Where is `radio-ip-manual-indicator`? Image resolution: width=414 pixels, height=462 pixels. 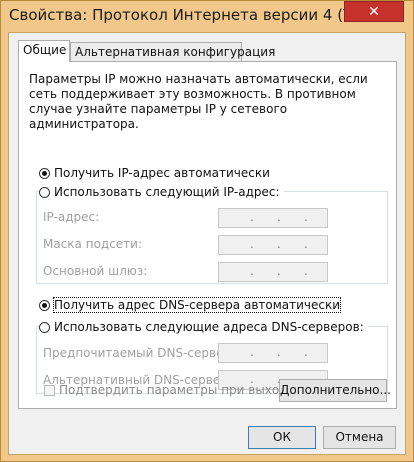
radio-ip-manual-indicator is located at coordinates (44, 192).